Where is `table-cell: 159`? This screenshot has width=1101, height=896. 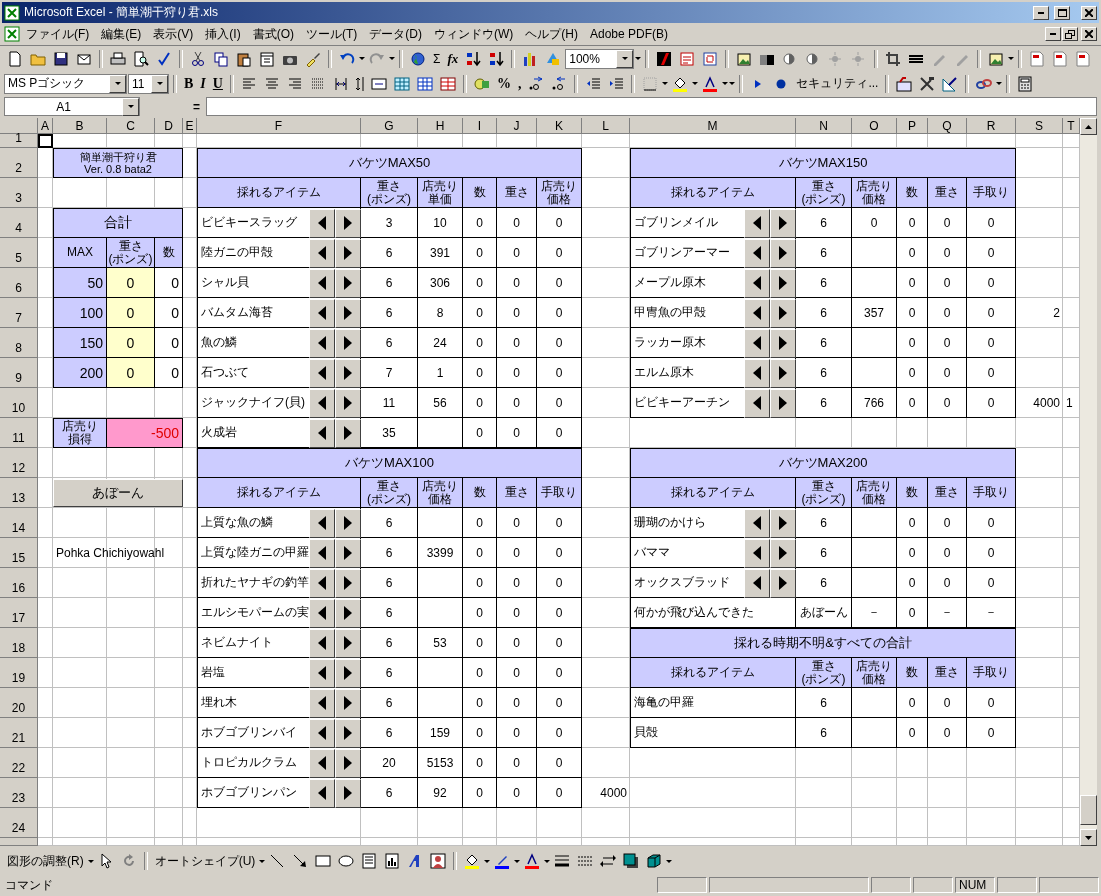 table-cell: 159 is located at coordinates (440, 733).